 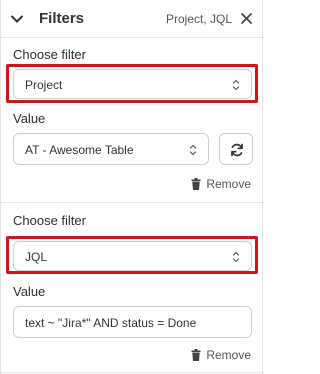 What do you see at coordinates (62, 18) in the screenshot?
I see `panel-title: Filters` at bounding box center [62, 18].